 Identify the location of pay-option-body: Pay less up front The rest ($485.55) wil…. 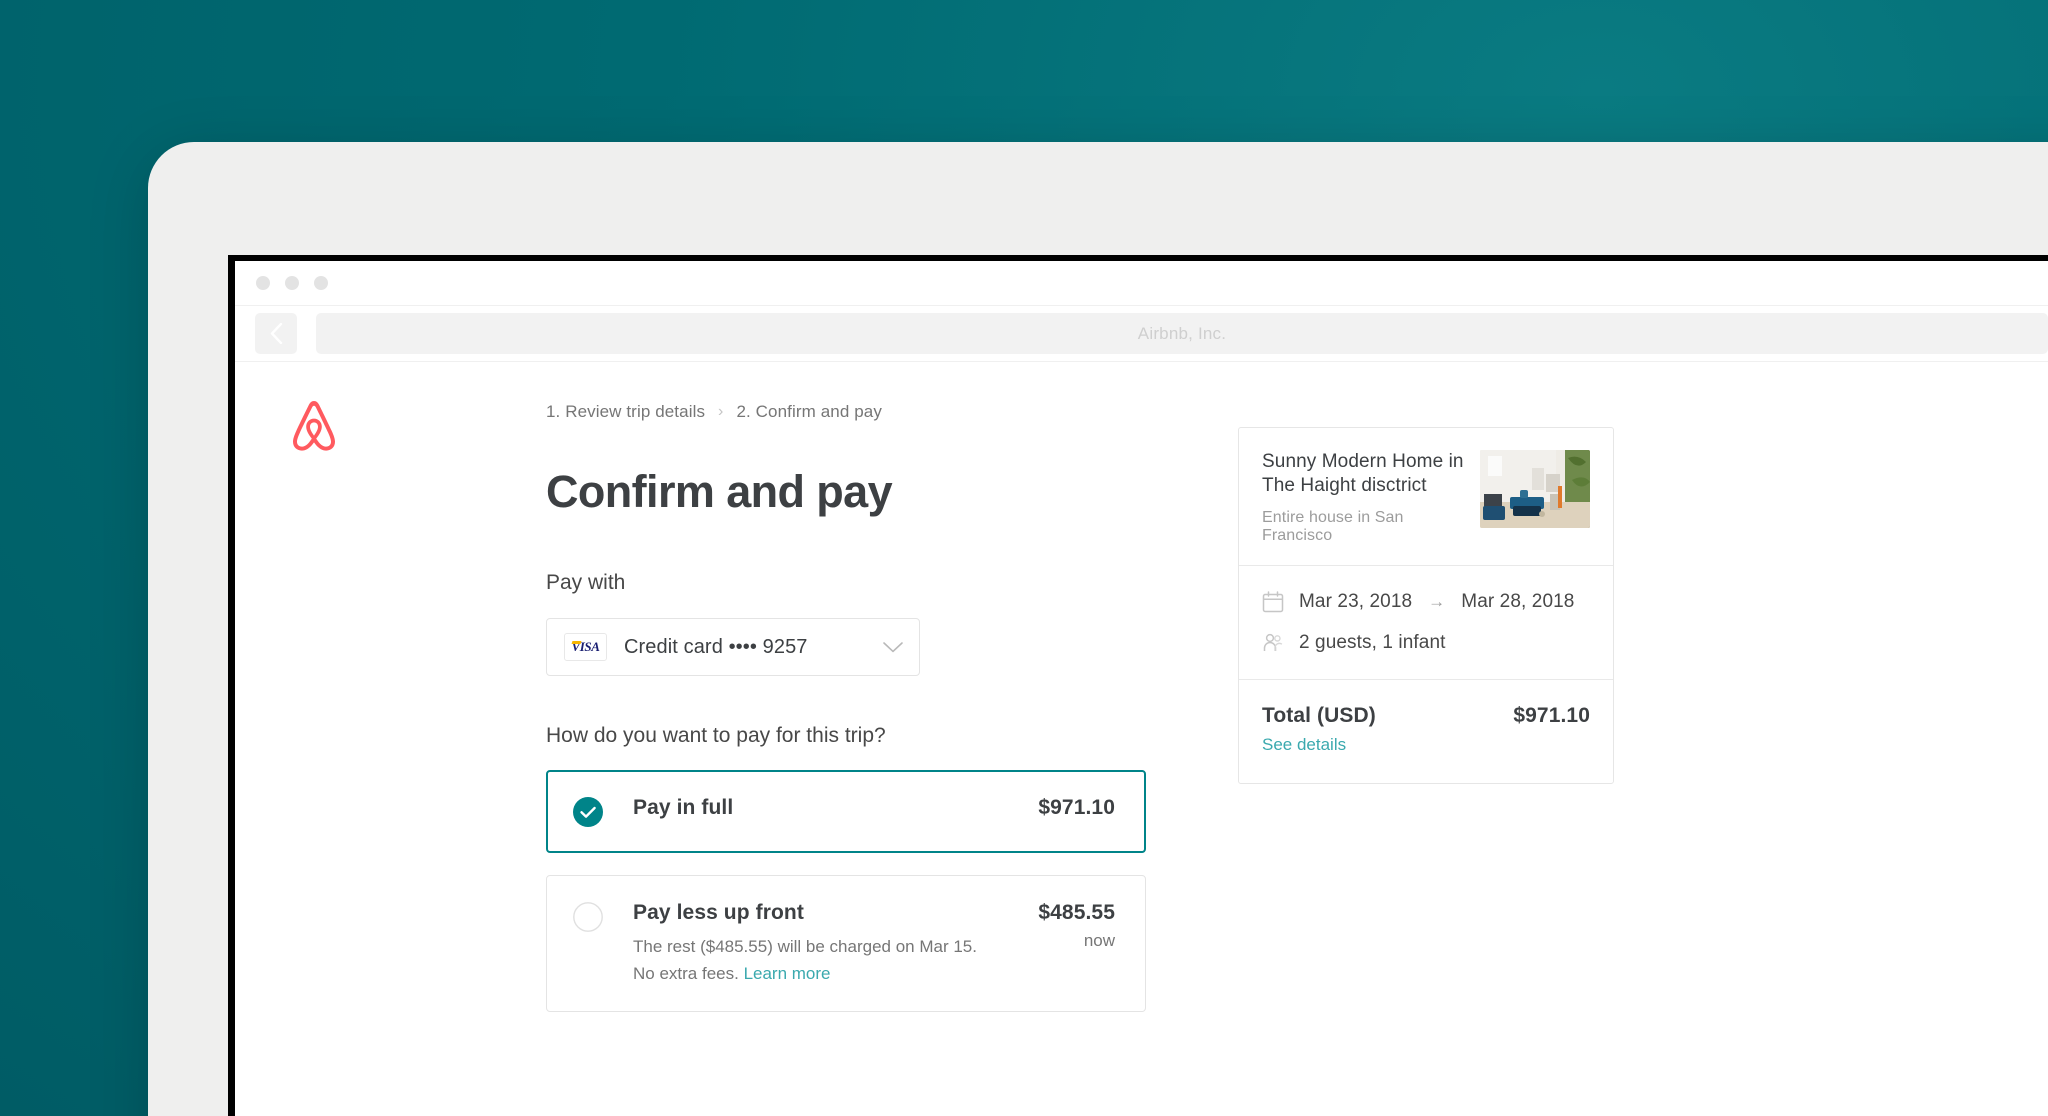
(835, 943).